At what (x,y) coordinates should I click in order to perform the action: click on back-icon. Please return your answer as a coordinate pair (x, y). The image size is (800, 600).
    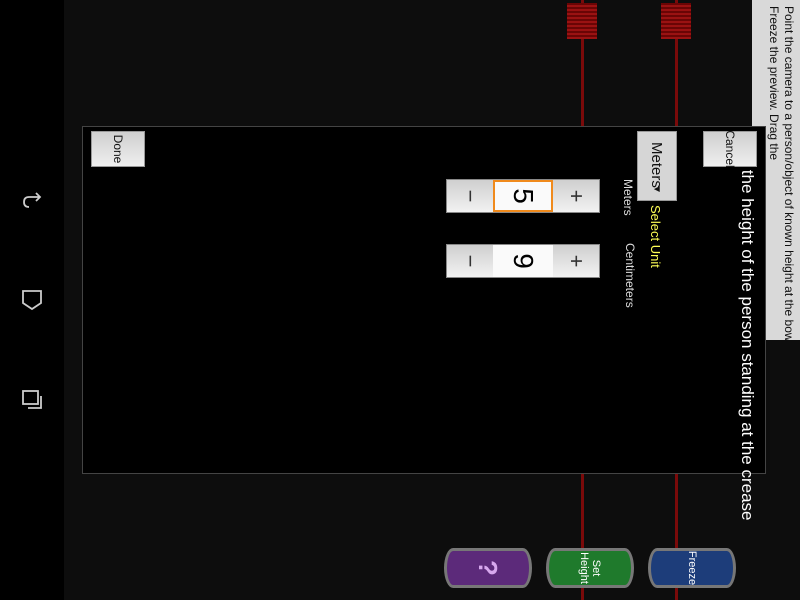
    Looking at the image, I should click on (32, 200).